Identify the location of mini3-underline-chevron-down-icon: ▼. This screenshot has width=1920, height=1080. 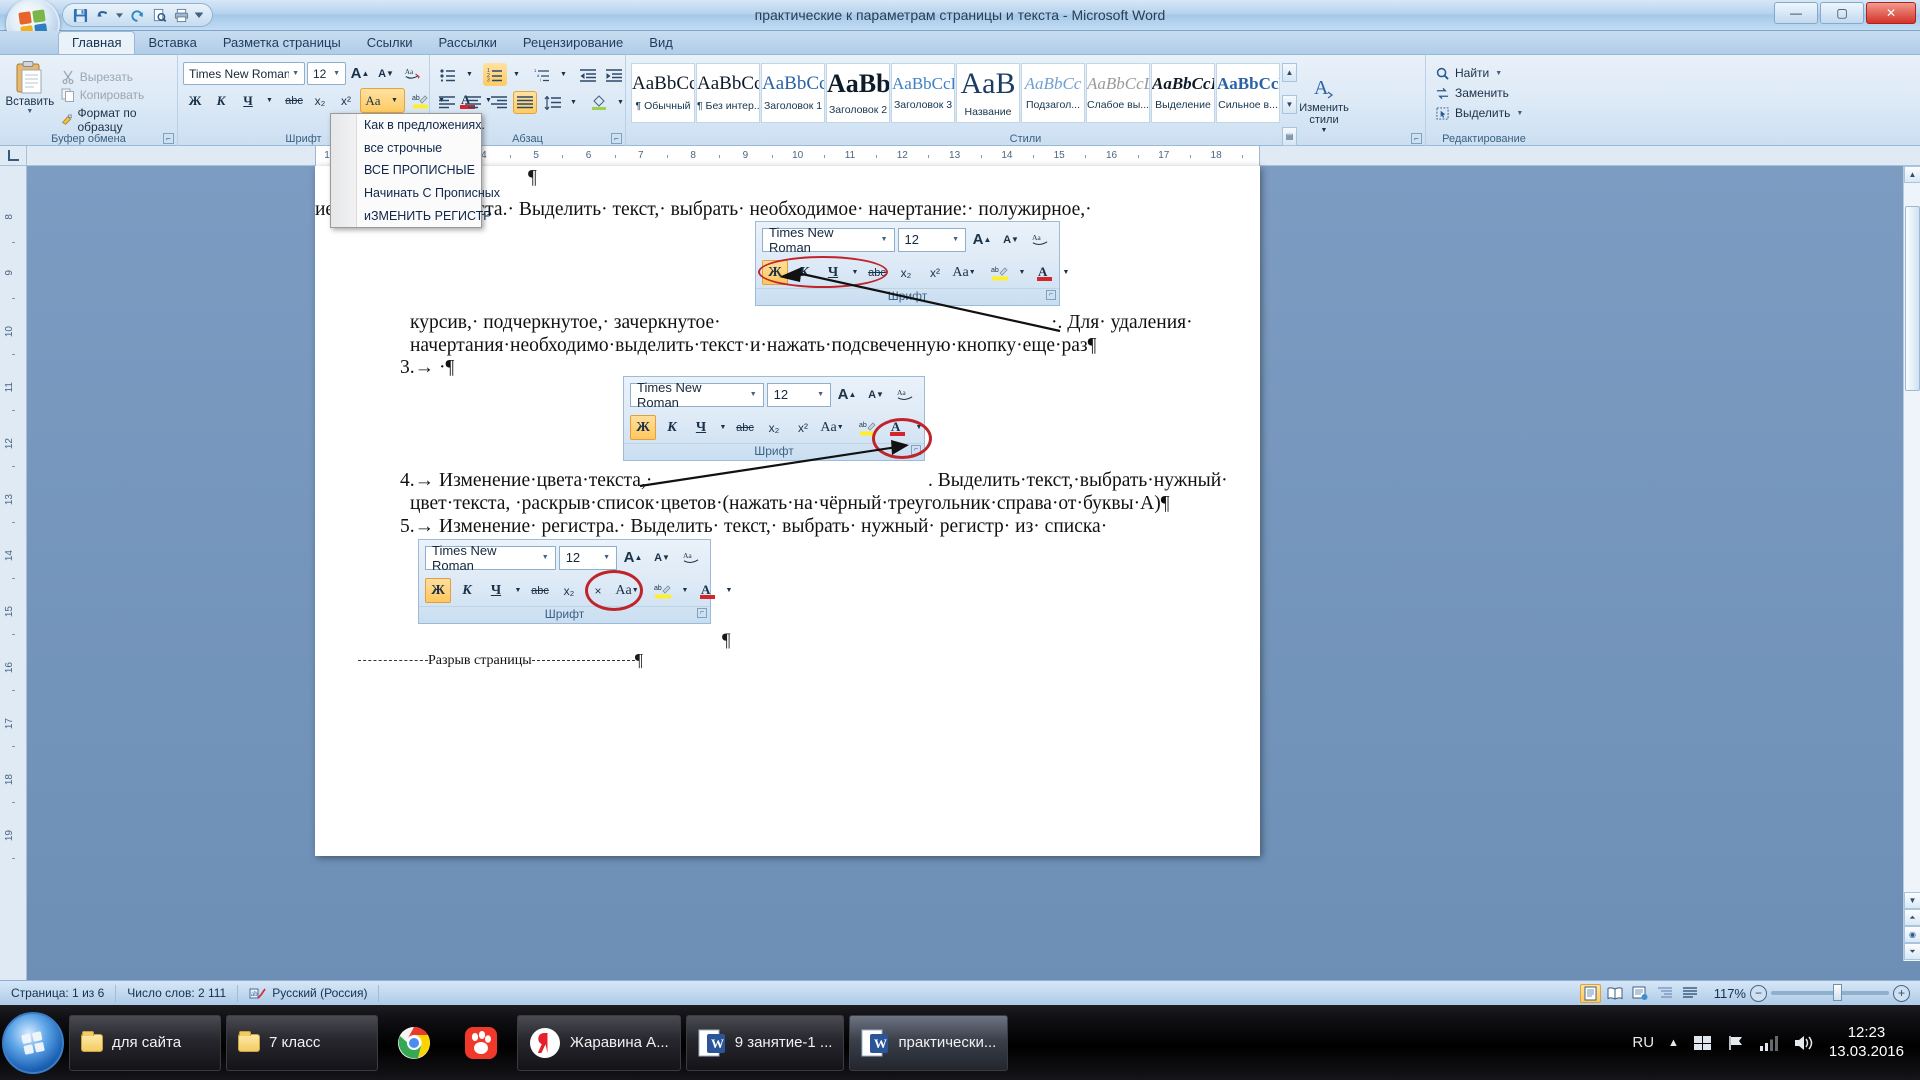
(518, 590).